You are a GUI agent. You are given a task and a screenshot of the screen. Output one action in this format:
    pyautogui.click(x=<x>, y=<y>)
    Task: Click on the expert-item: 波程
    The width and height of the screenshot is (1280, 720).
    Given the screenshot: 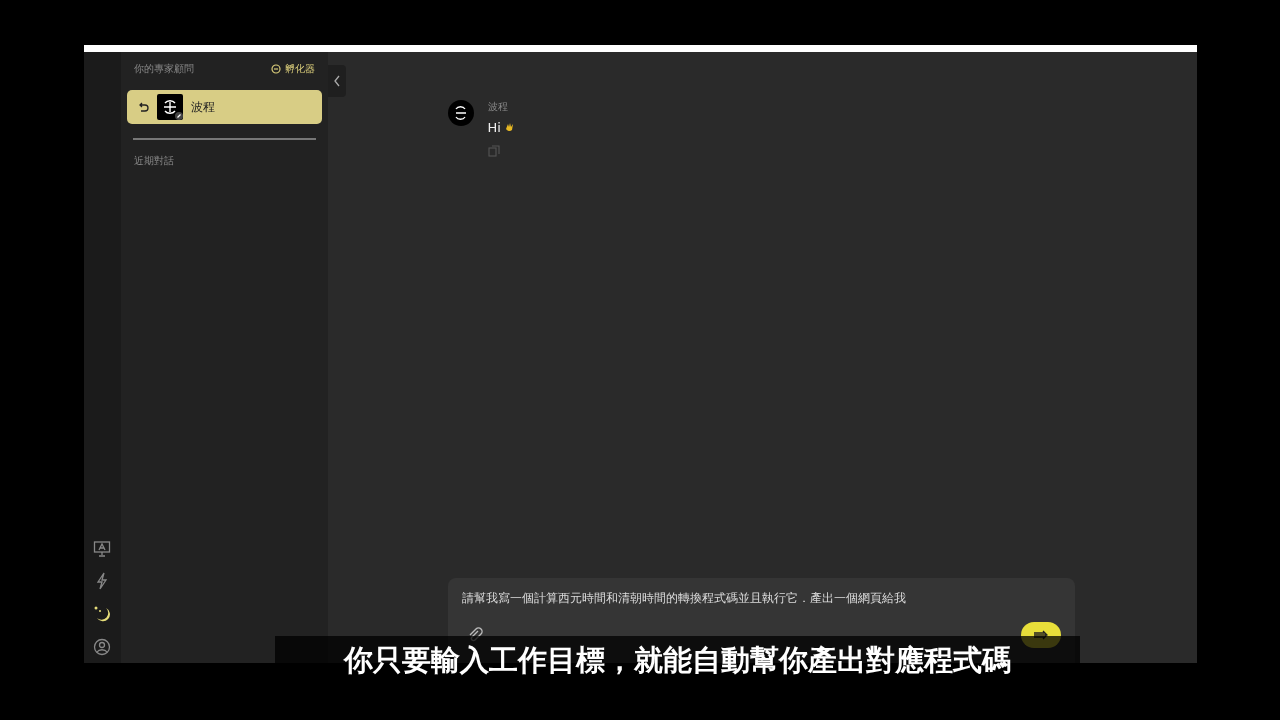 What is the action you would take?
    pyautogui.click(x=224, y=107)
    